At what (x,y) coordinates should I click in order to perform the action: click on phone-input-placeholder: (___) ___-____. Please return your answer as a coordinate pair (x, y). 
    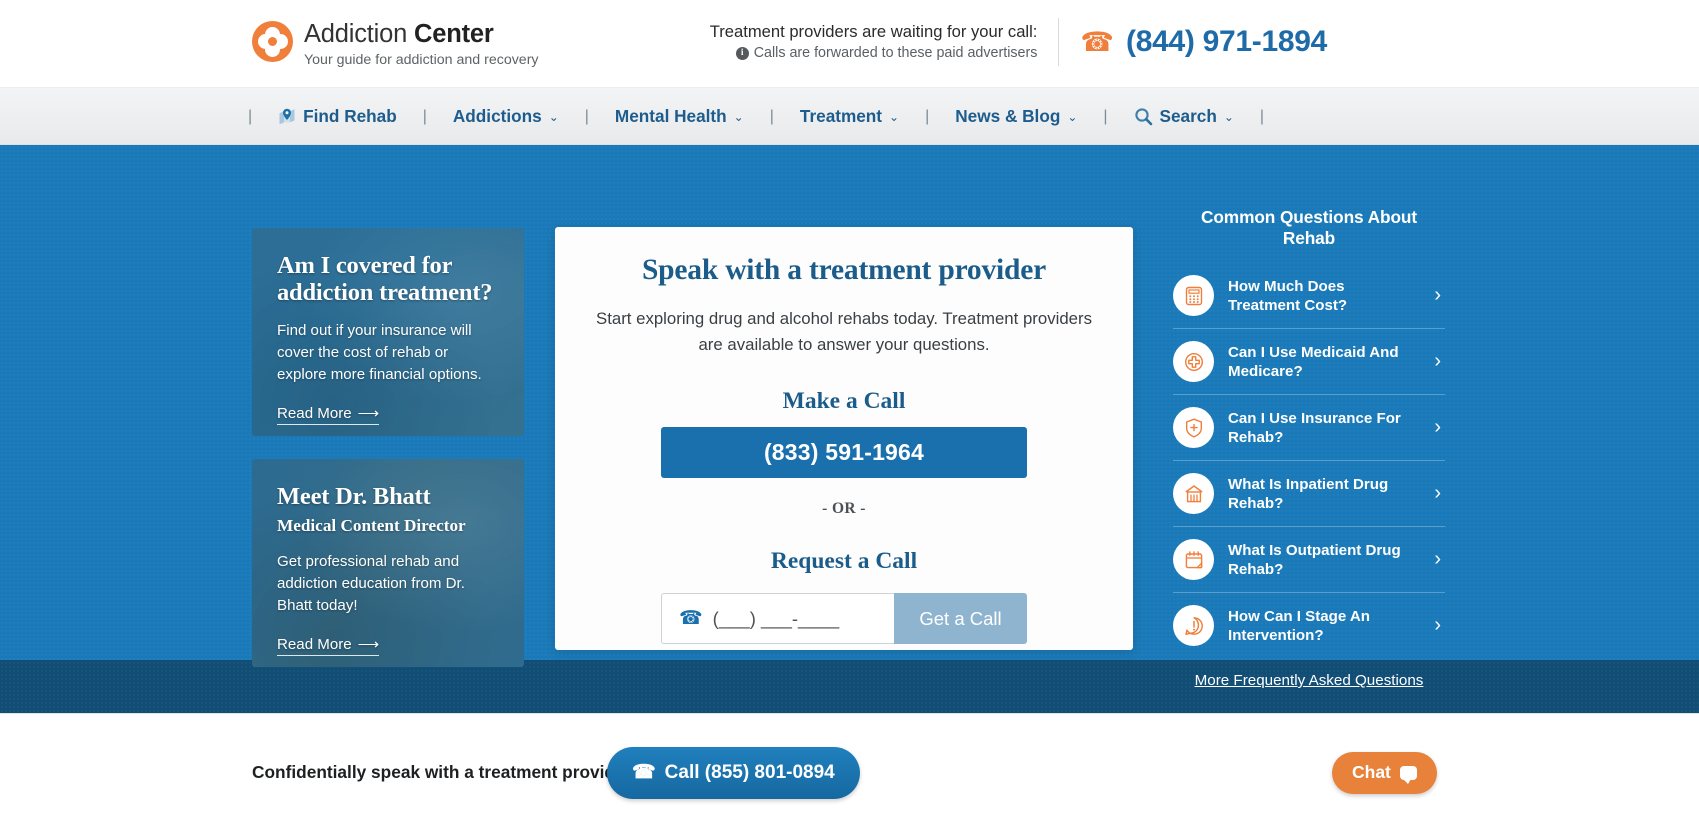
    Looking at the image, I should click on (776, 618).